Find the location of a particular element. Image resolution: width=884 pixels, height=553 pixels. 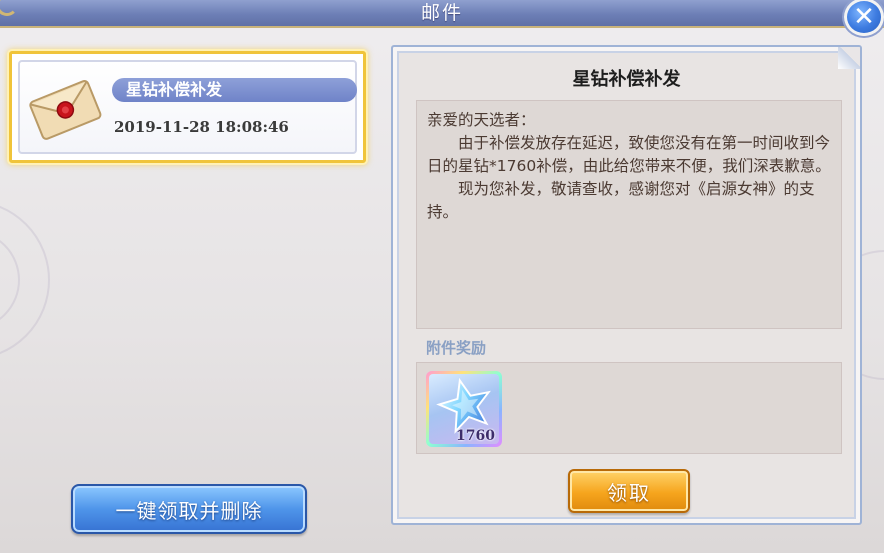

close-icon: ✕ is located at coordinates (864, 17).